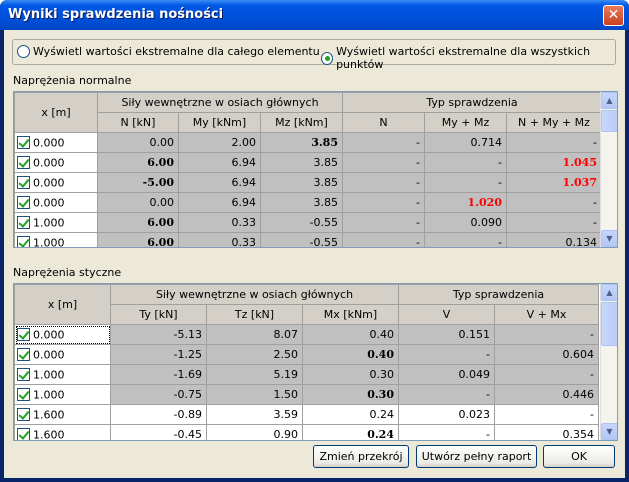 The width and height of the screenshot is (629, 482). What do you see at coordinates (306, 374) in the screenshot?
I see `table-row: 1.000 -1.69 5.19 0.30 0.049 -` at bounding box center [306, 374].